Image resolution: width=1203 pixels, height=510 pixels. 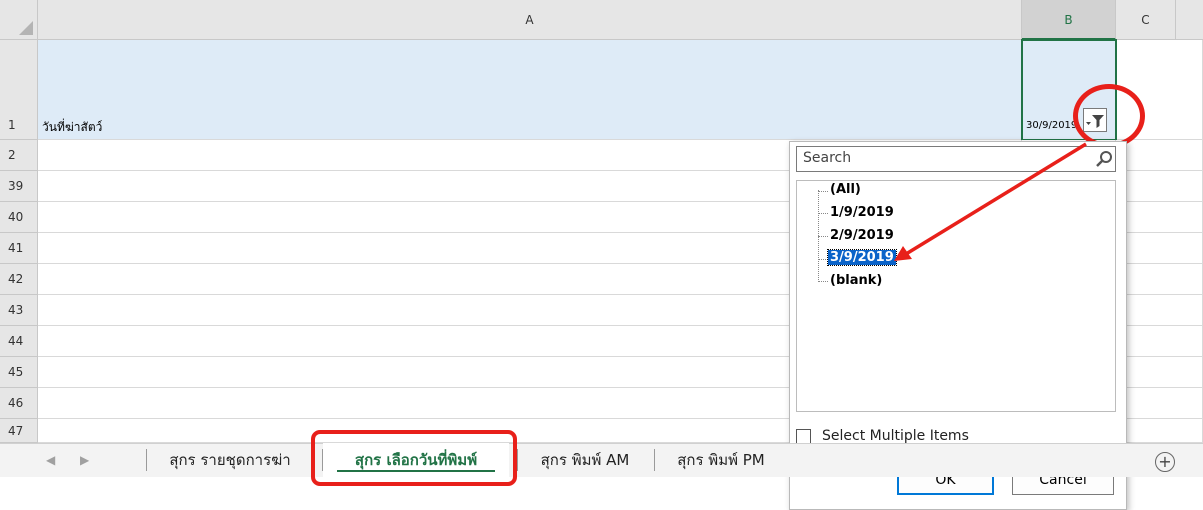 What do you see at coordinates (1189, 20) in the screenshot?
I see `column-header-next` at bounding box center [1189, 20].